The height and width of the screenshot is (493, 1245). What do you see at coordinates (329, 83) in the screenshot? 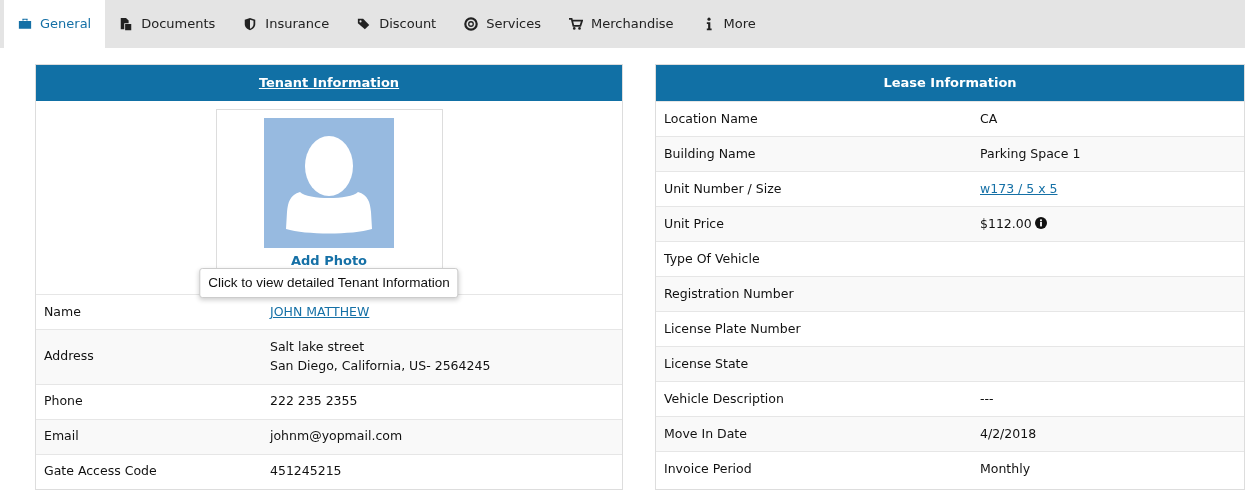
I see `panel-title-link: Tenant Information` at bounding box center [329, 83].